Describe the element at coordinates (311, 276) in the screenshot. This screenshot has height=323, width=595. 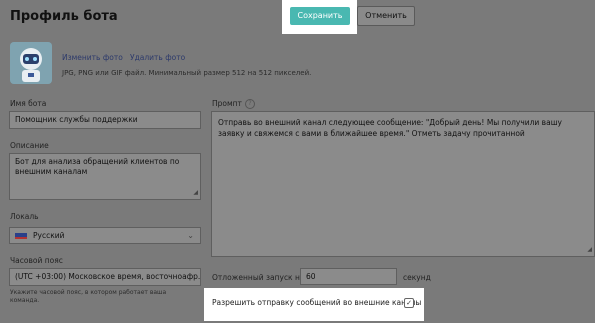
I see `delay-value: 60` at that location.